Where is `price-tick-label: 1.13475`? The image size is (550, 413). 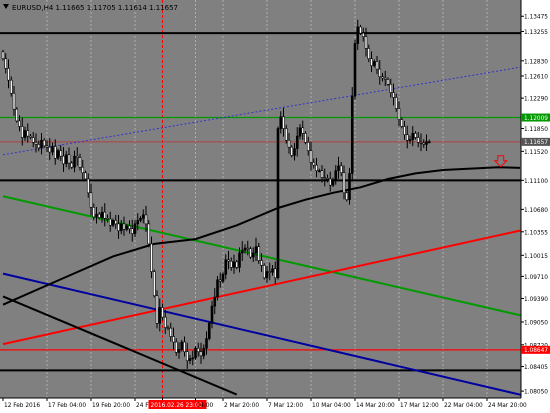
price-tick-label: 1.13475 is located at coordinates (536, 18).